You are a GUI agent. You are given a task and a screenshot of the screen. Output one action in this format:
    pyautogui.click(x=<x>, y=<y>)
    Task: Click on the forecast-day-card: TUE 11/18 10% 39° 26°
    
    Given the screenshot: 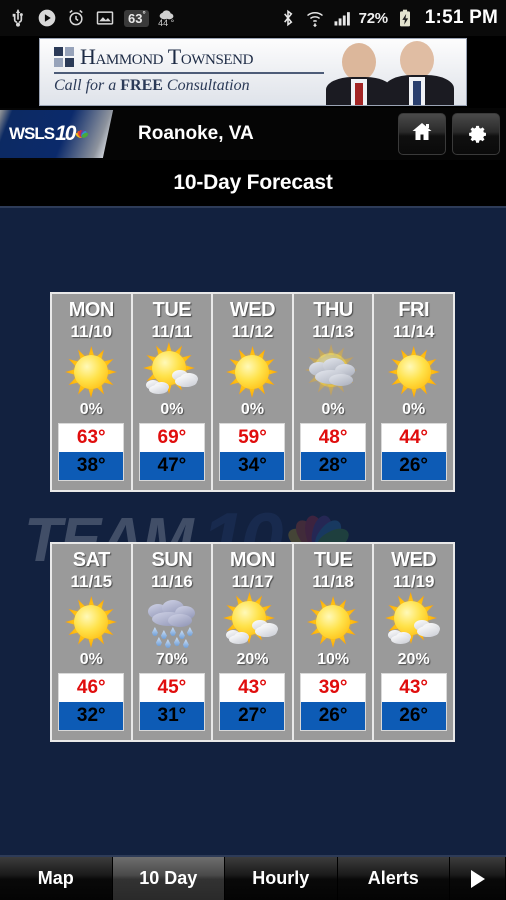 What is the action you would take?
    pyautogui.click(x=334, y=642)
    